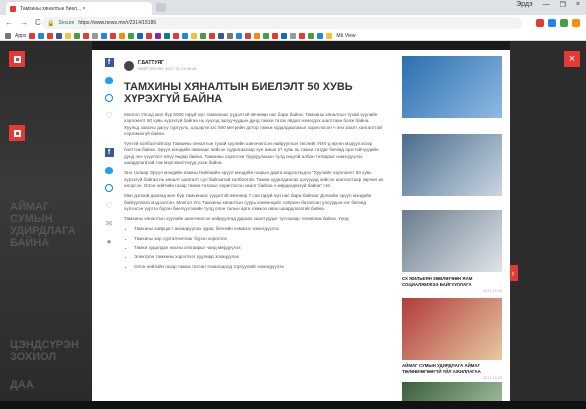  What do you see at coordinates (38, 22) in the screenshot?
I see `reload-button: C` at bounding box center [38, 22].